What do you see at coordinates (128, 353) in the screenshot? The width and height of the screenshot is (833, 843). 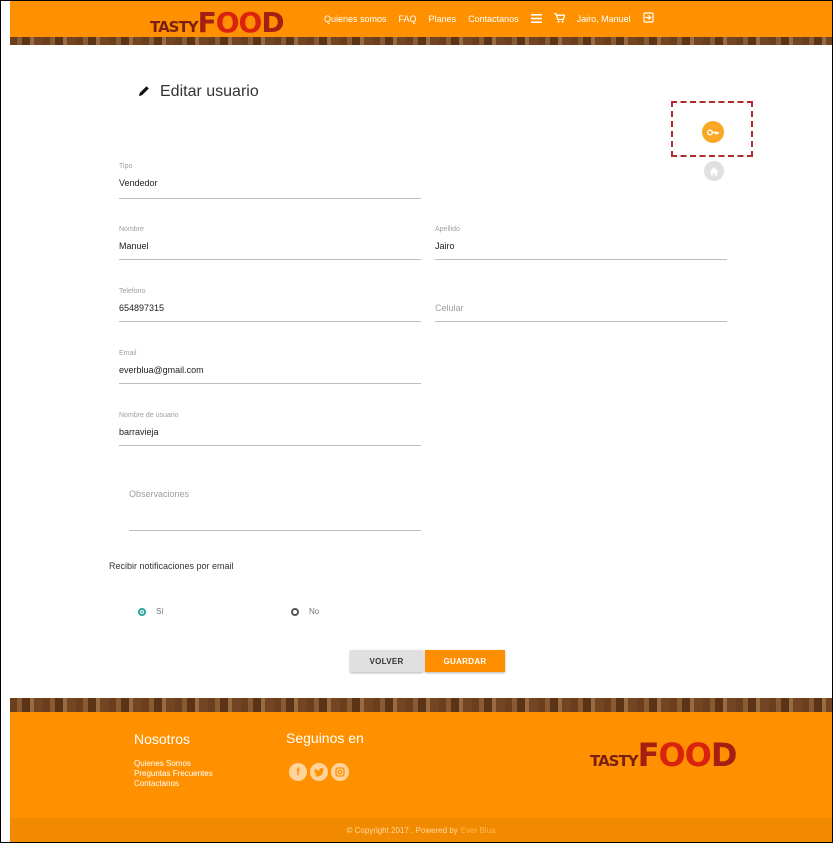 I see `email-label: Email` at bounding box center [128, 353].